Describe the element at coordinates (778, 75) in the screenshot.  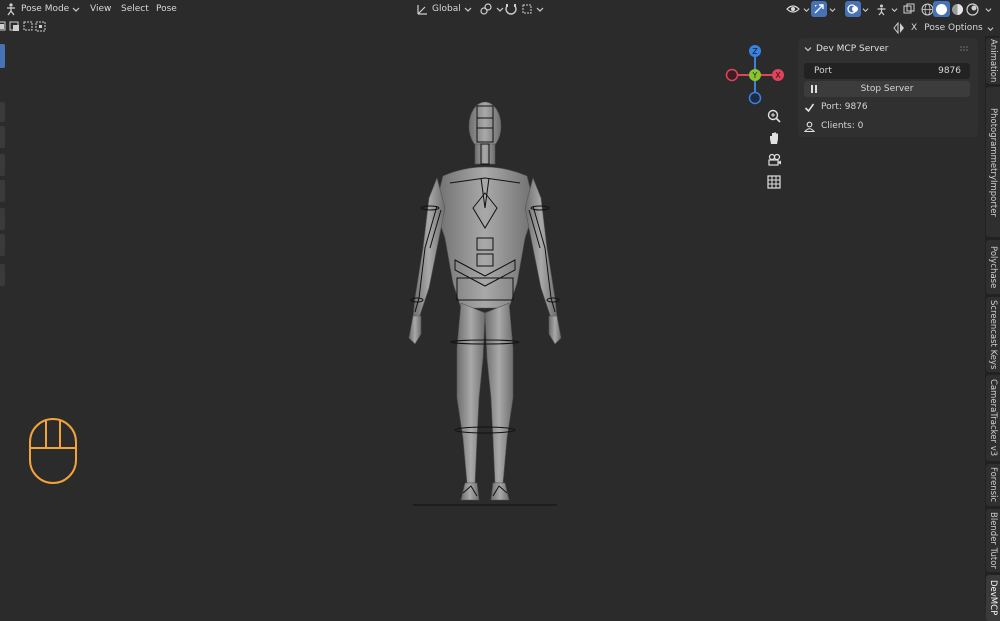
I see `gizmo-x-label: X` at that location.